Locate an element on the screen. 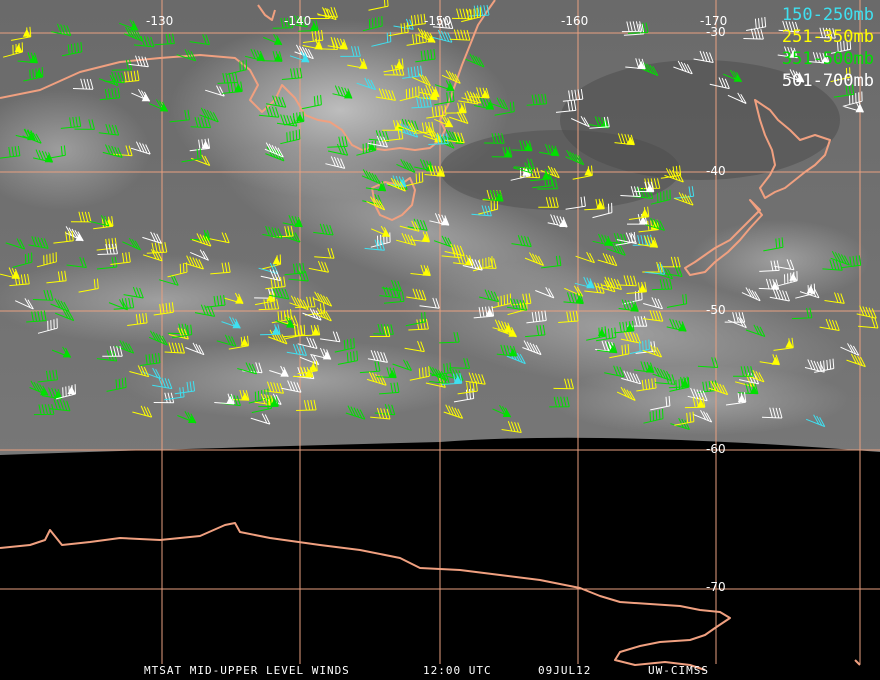 This screenshot has width=880, height=680. footer-time: 12:00 UTC is located at coordinates (457, 670).